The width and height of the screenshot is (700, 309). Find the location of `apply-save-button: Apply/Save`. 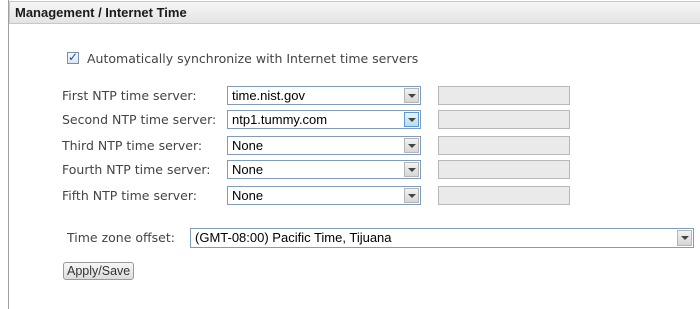

apply-save-button: Apply/Save is located at coordinates (99, 271).